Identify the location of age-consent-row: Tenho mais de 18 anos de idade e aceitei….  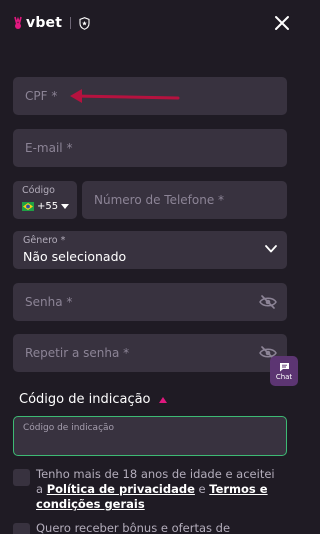
(150, 490).